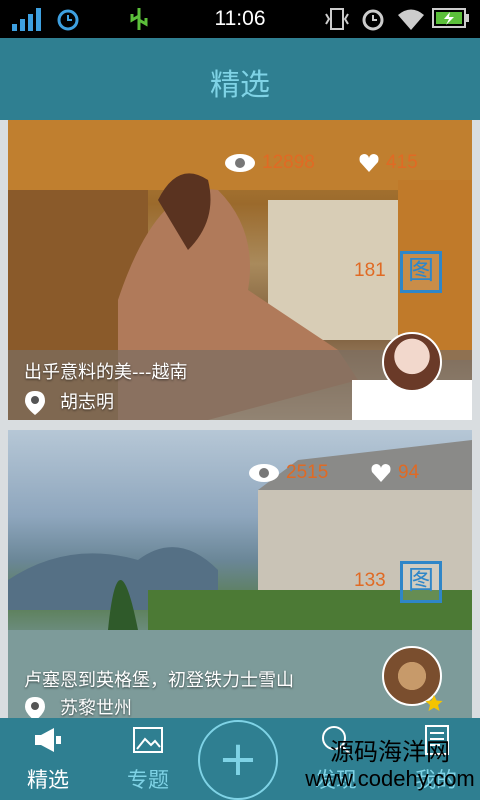 This screenshot has height=800, width=480. What do you see at coordinates (450, 18) in the screenshot?
I see `battery-charging-icon` at bounding box center [450, 18].